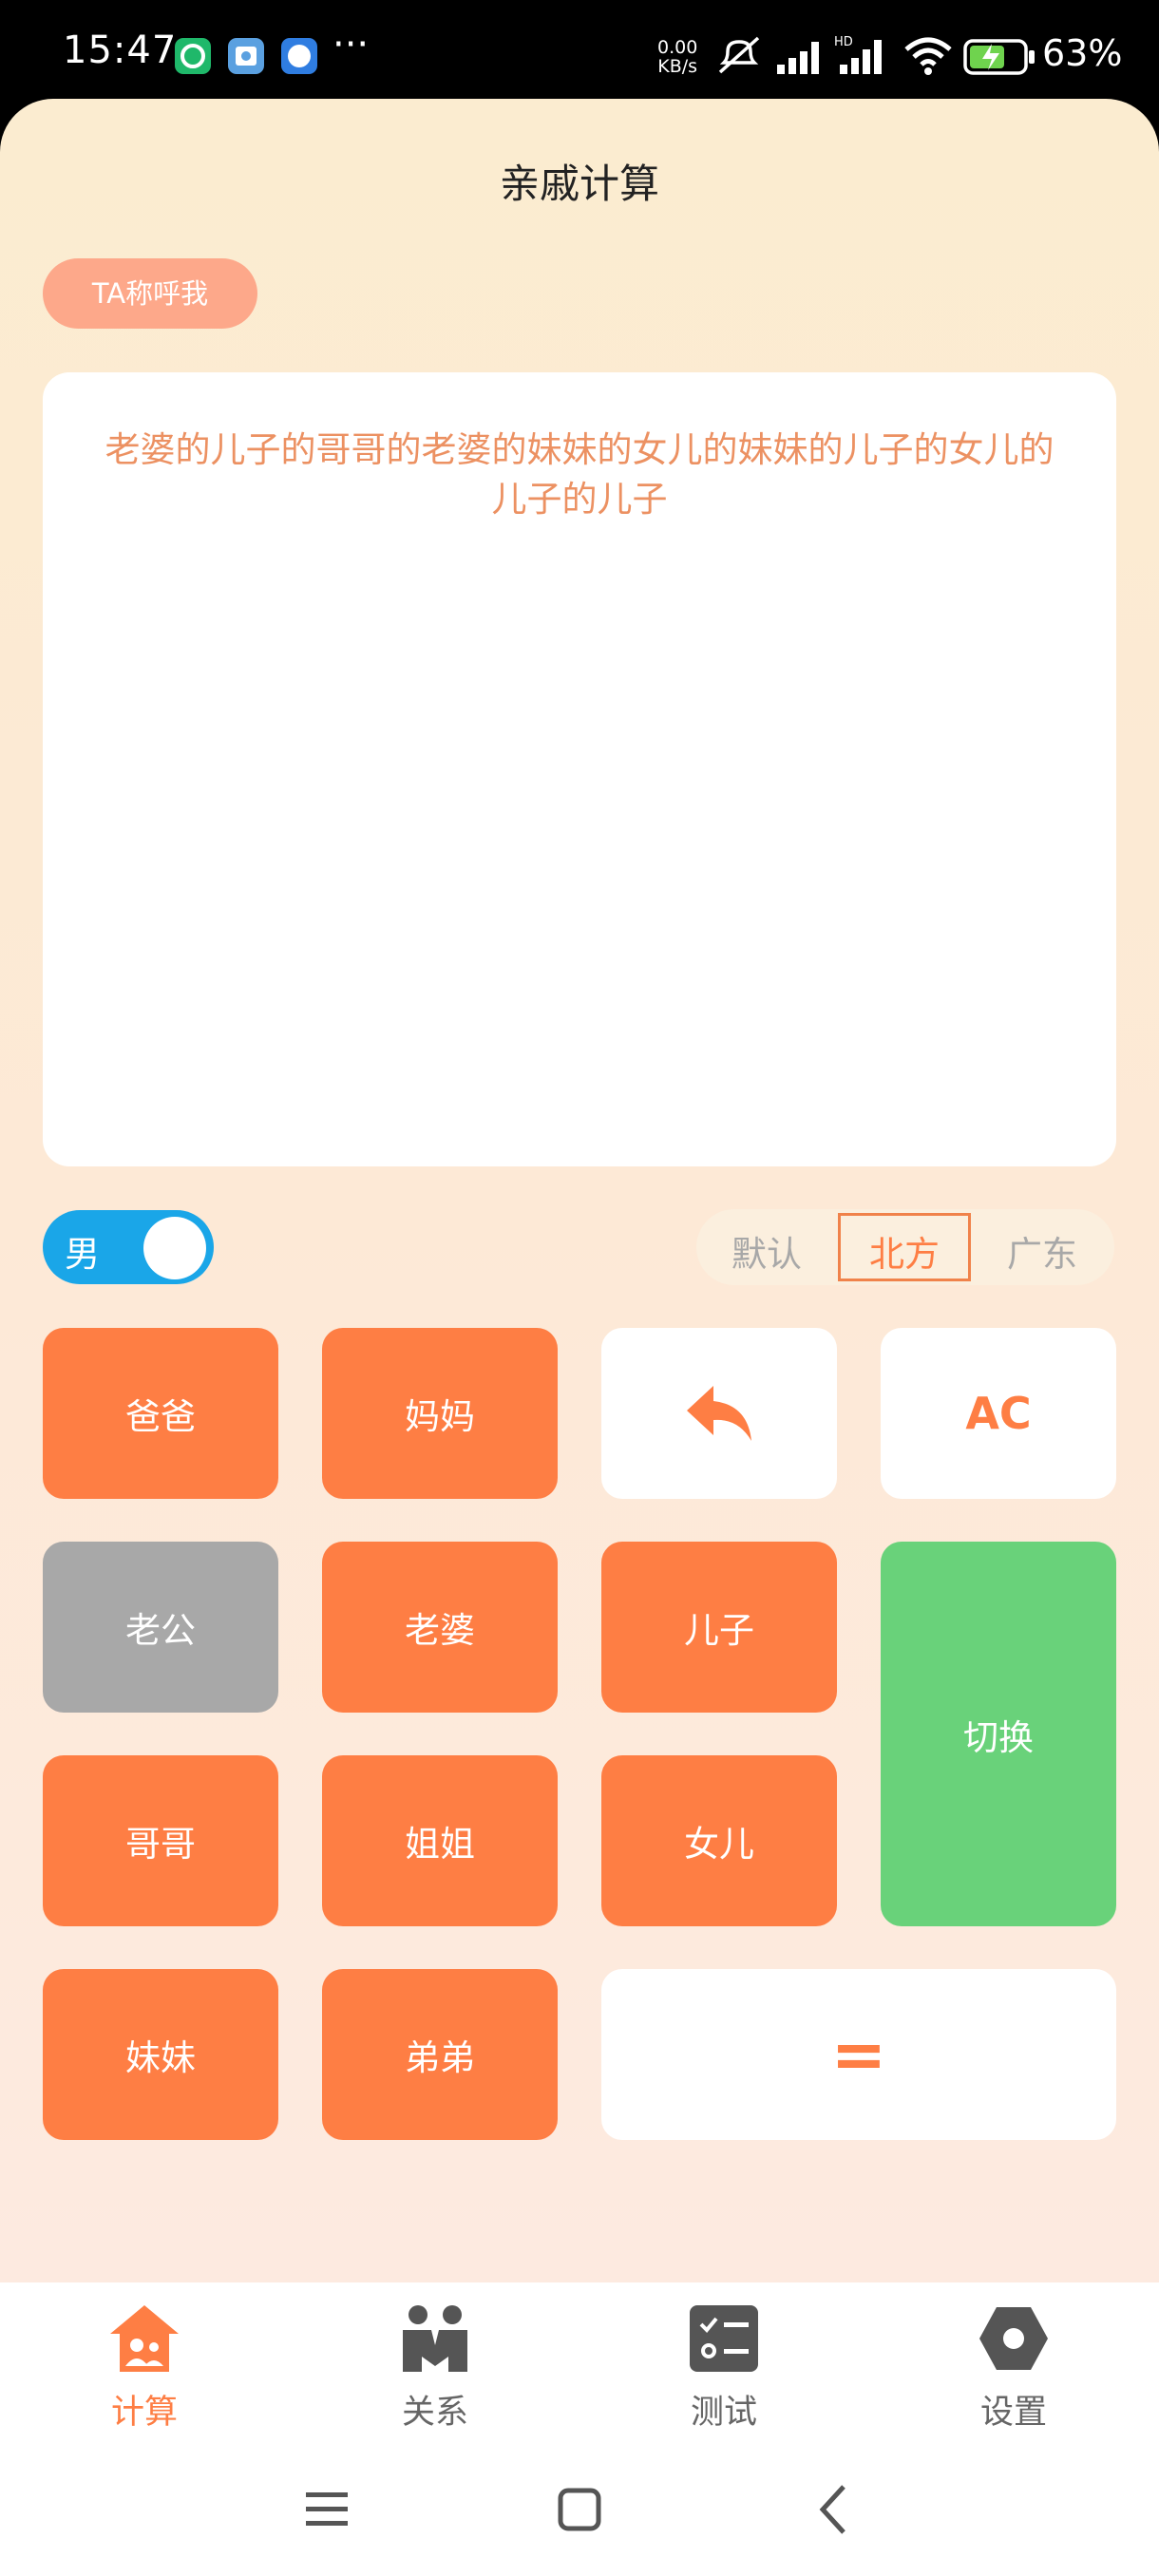 The width and height of the screenshot is (1159, 2576). Describe the element at coordinates (327, 2509) in the screenshot. I see `menu-icon` at that location.